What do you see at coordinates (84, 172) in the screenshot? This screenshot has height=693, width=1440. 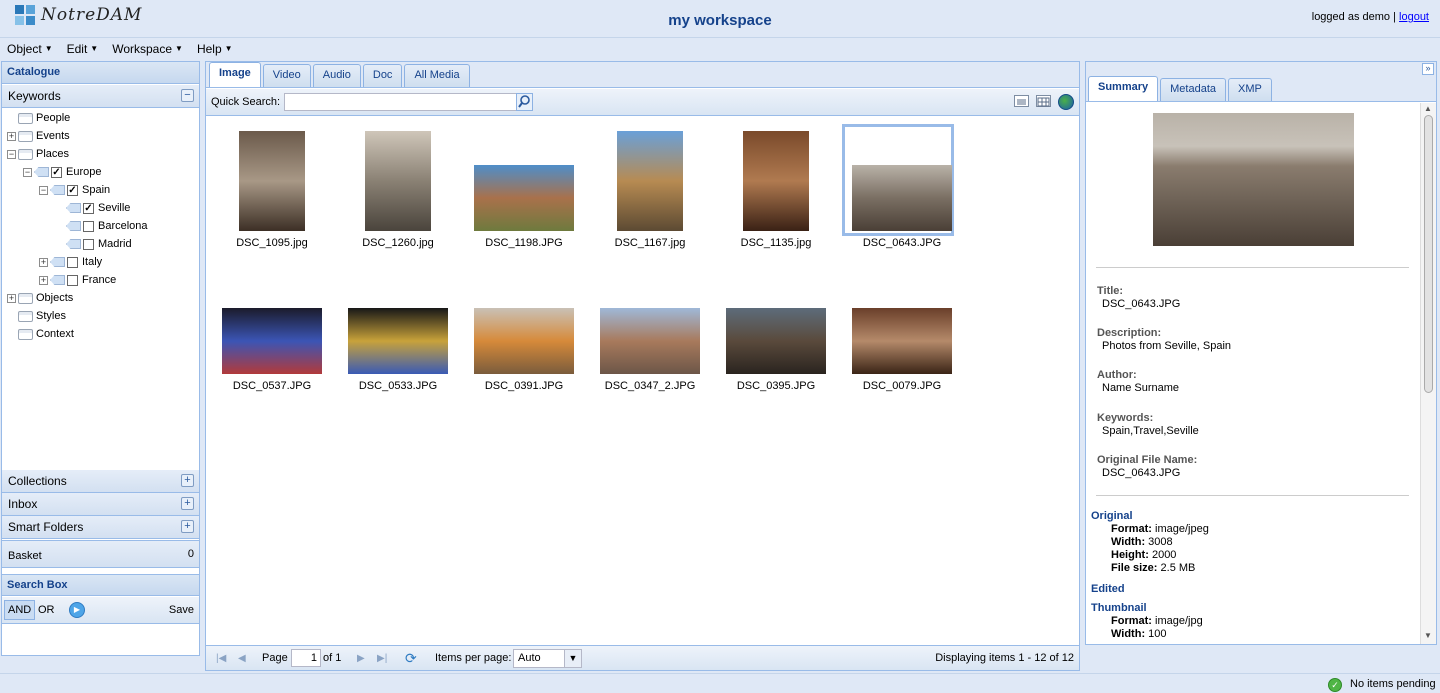 I see `tree-node-label: Europe` at bounding box center [84, 172].